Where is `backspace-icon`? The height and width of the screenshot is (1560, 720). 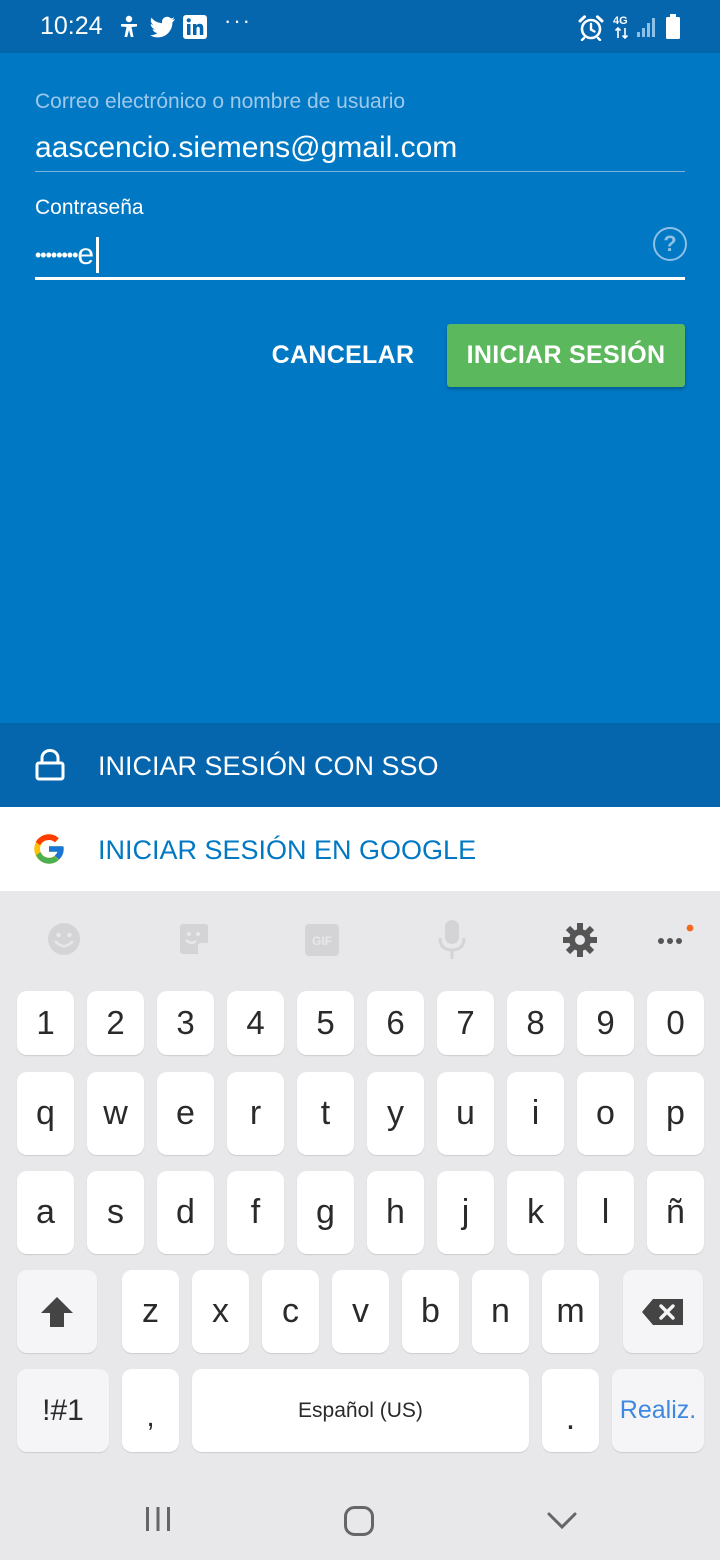 backspace-icon is located at coordinates (662, 1311).